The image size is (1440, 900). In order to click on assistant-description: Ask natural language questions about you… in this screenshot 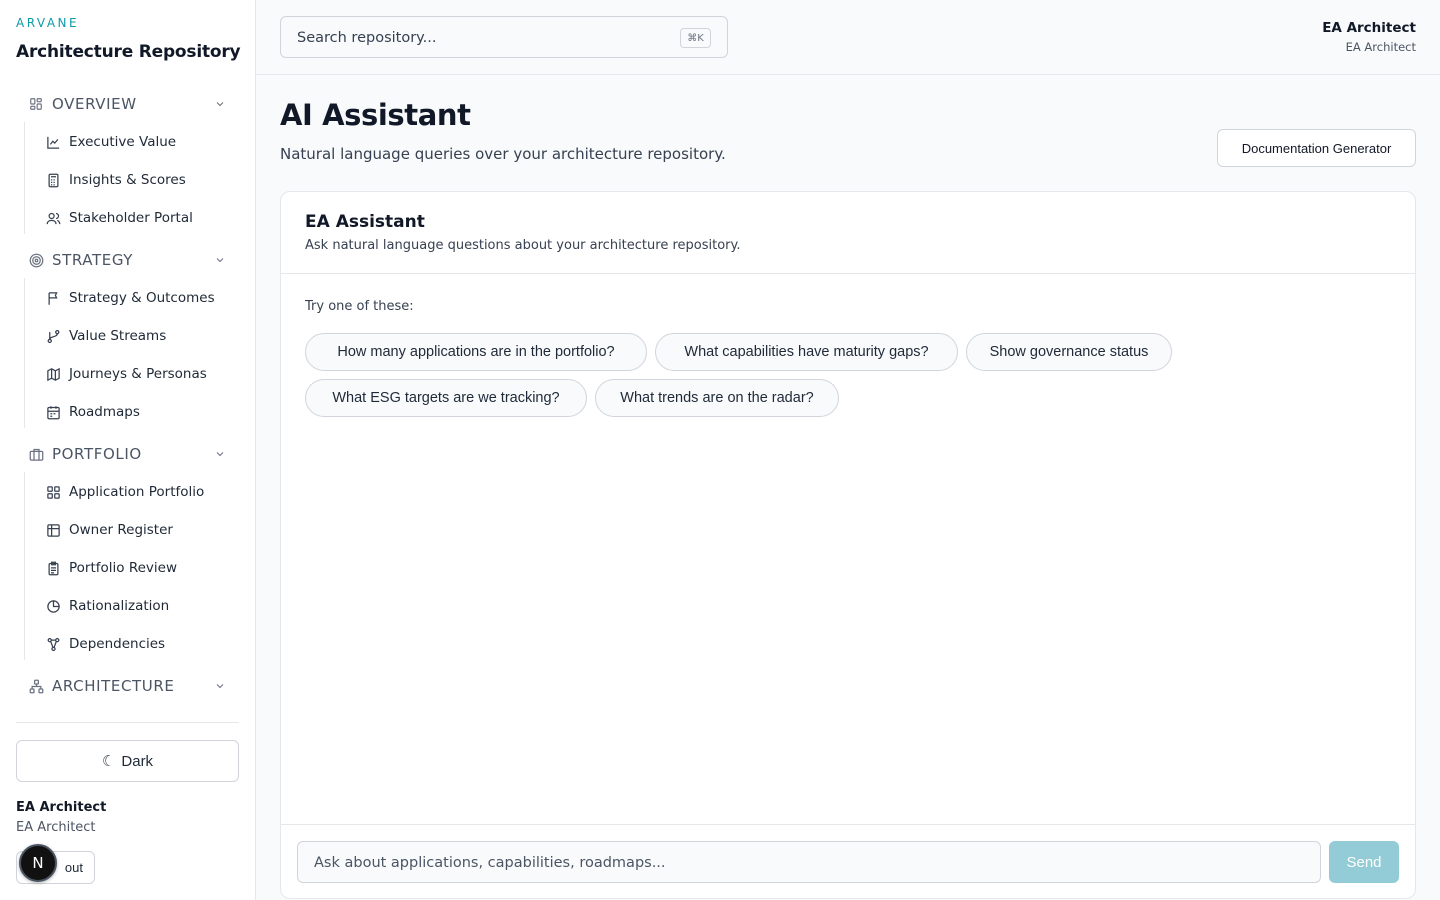, I will do `click(523, 245)`.